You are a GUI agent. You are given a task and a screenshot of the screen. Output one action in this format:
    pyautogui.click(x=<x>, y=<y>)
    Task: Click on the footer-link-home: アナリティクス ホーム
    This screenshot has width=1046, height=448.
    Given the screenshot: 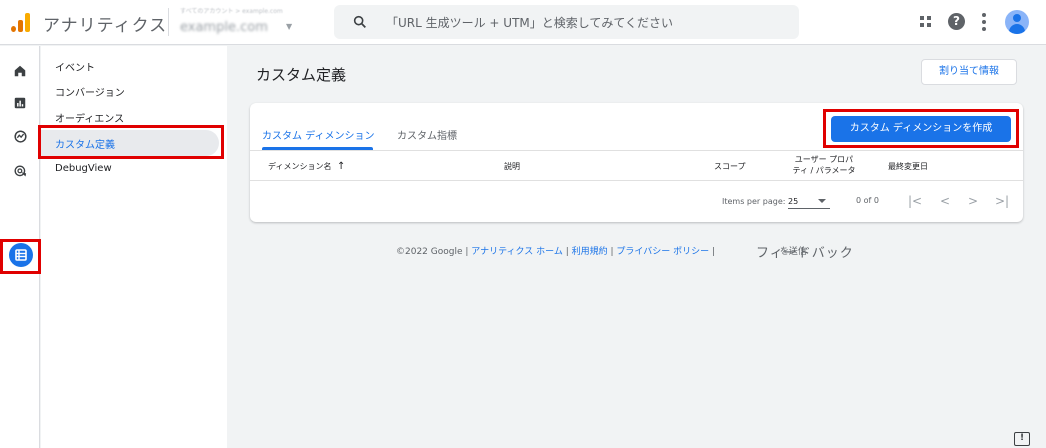 What is the action you would take?
    pyautogui.click(x=517, y=252)
    